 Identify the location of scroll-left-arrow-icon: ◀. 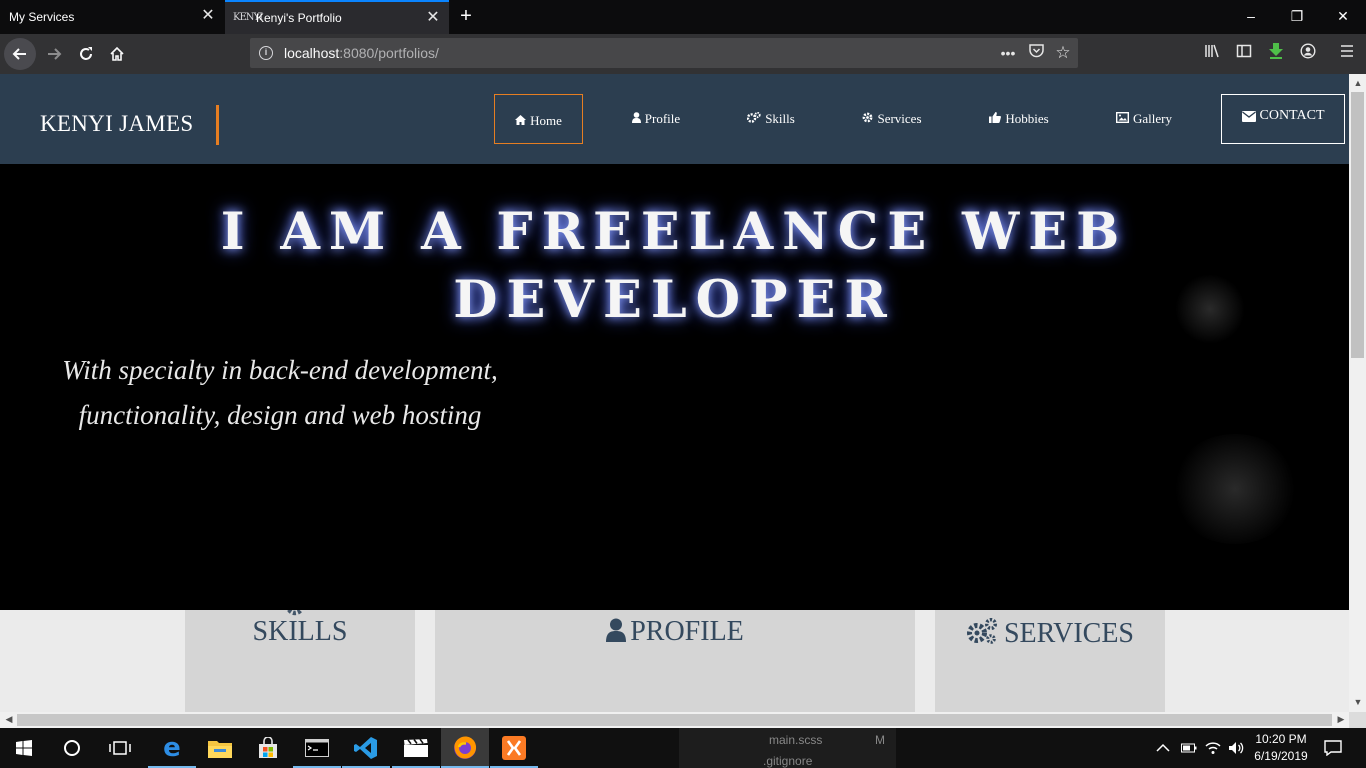
(9, 719).